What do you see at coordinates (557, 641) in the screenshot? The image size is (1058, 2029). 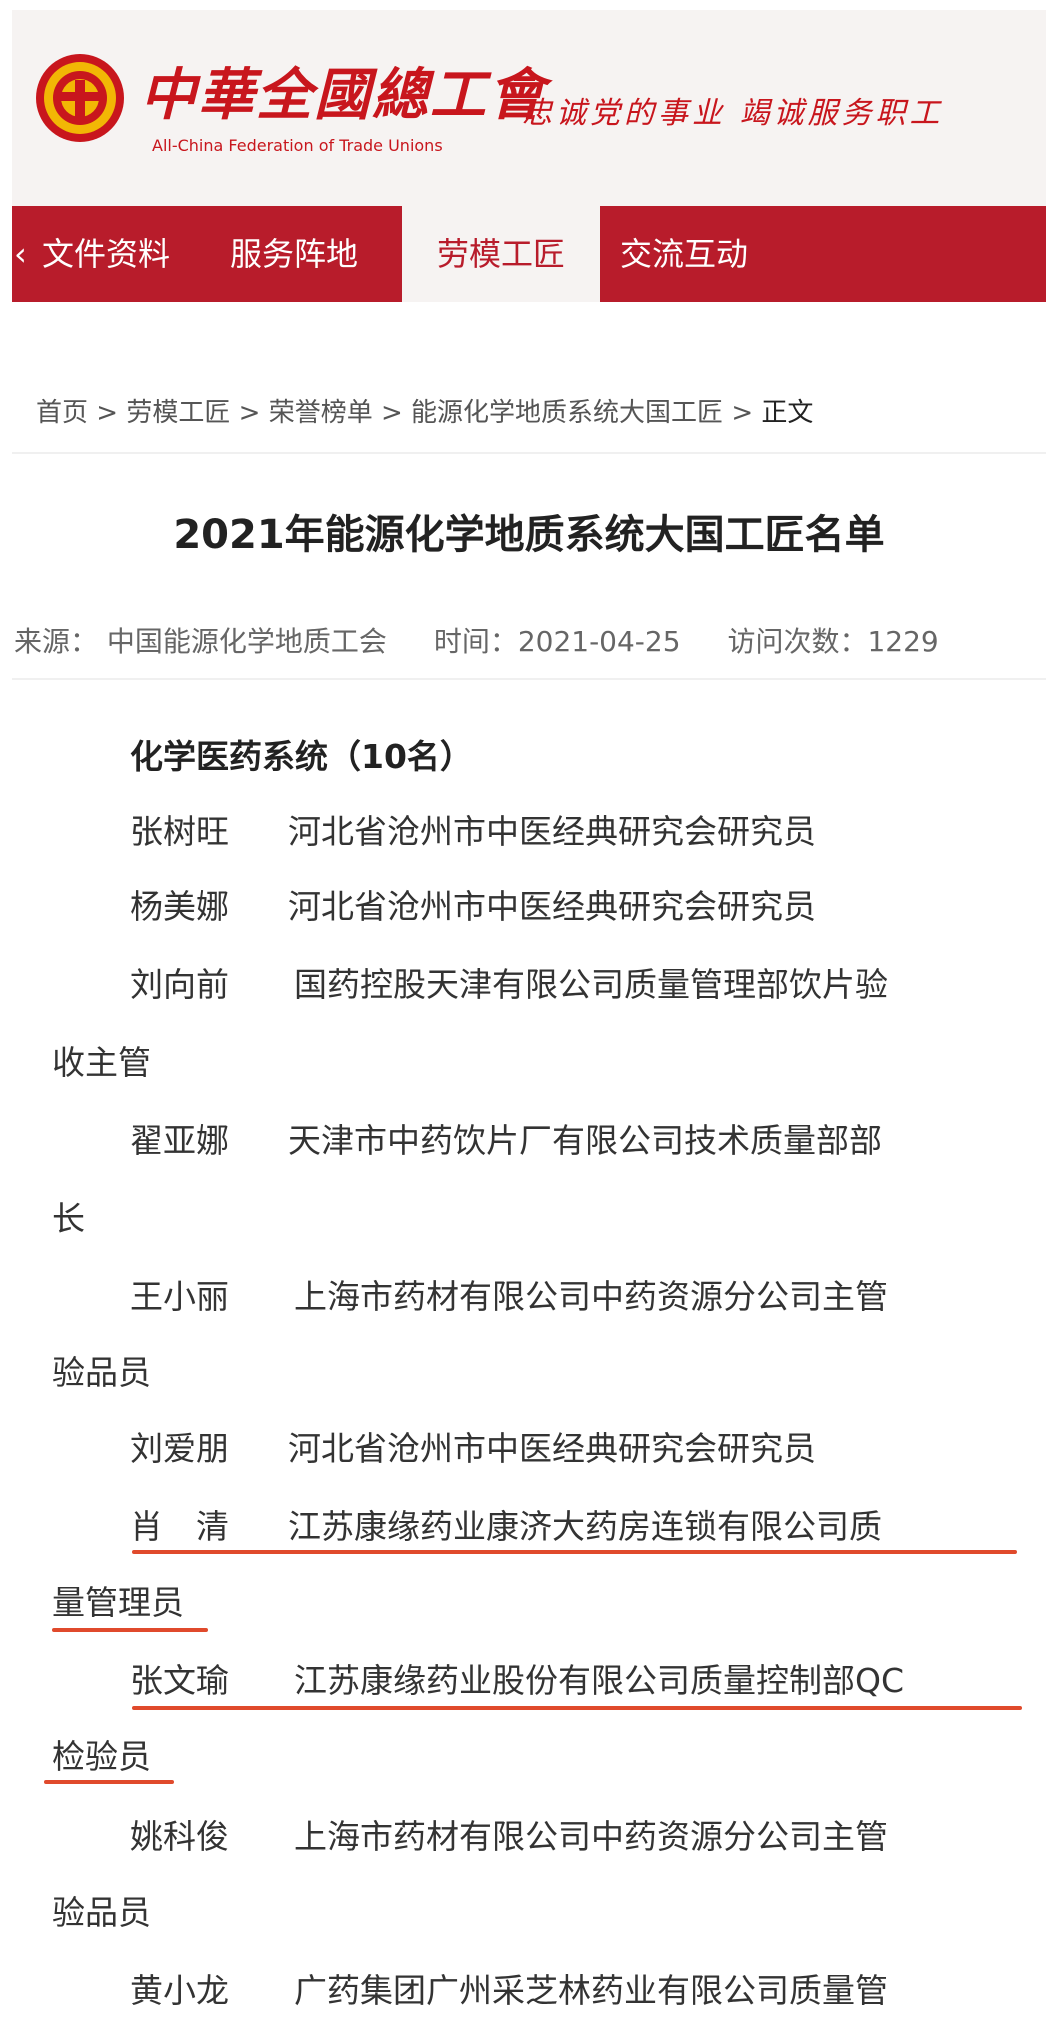 I see `article-time: 时间：2021-04-25` at bounding box center [557, 641].